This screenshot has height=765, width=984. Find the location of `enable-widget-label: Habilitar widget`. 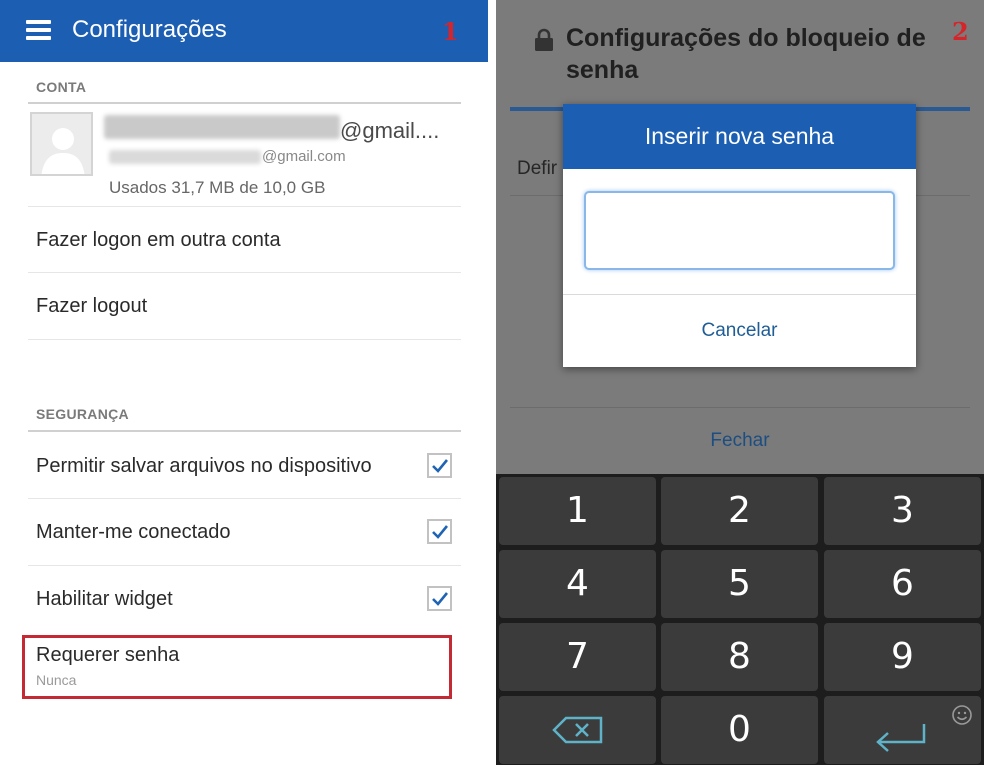

enable-widget-label: Habilitar widget is located at coordinates (104, 599).